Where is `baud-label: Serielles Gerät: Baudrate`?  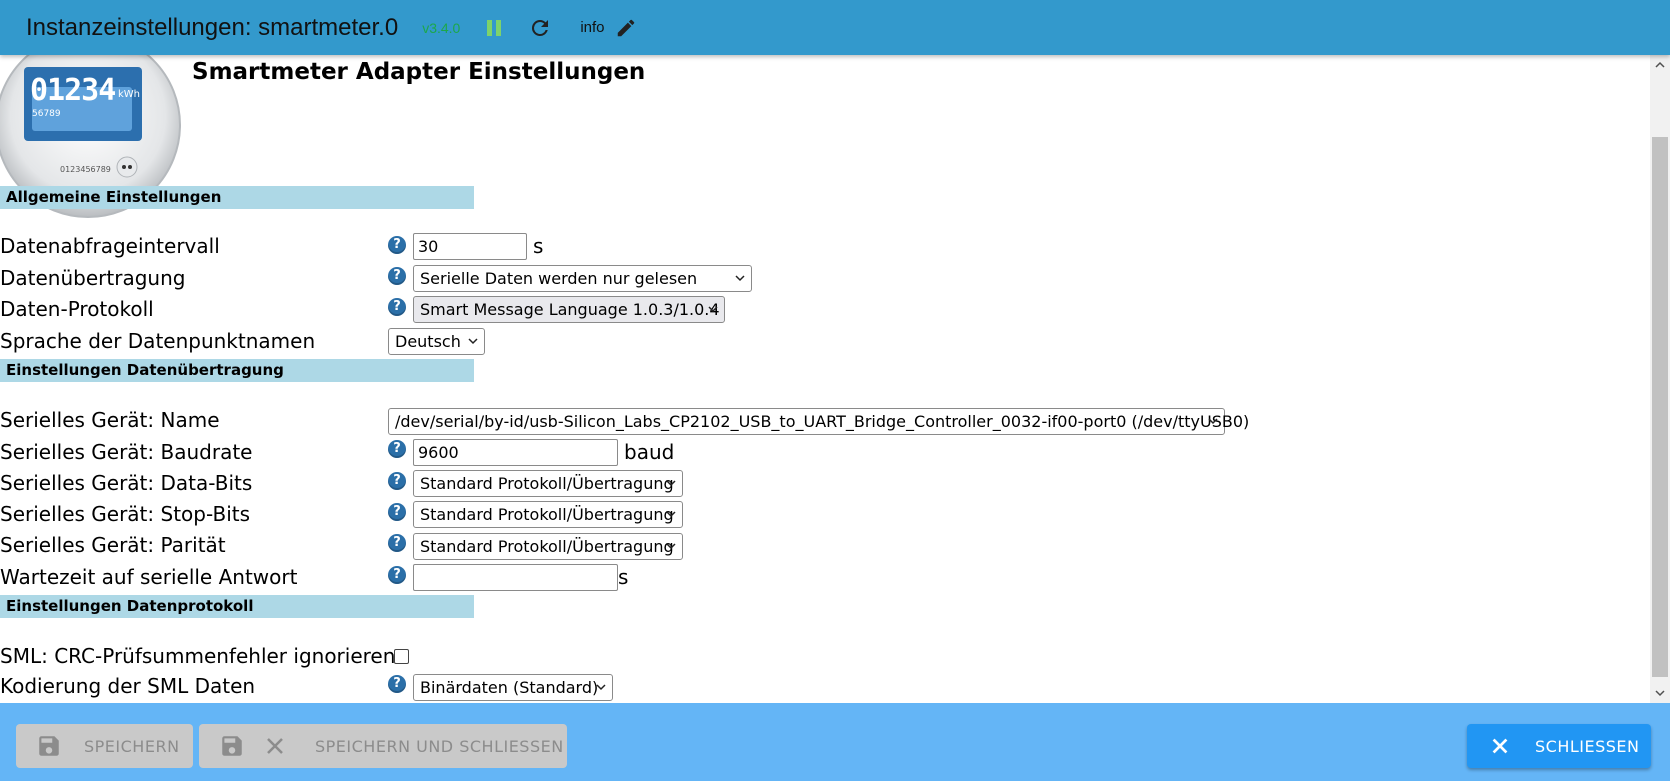
baud-label: Serielles Gerät: Baudrate is located at coordinates (126, 452).